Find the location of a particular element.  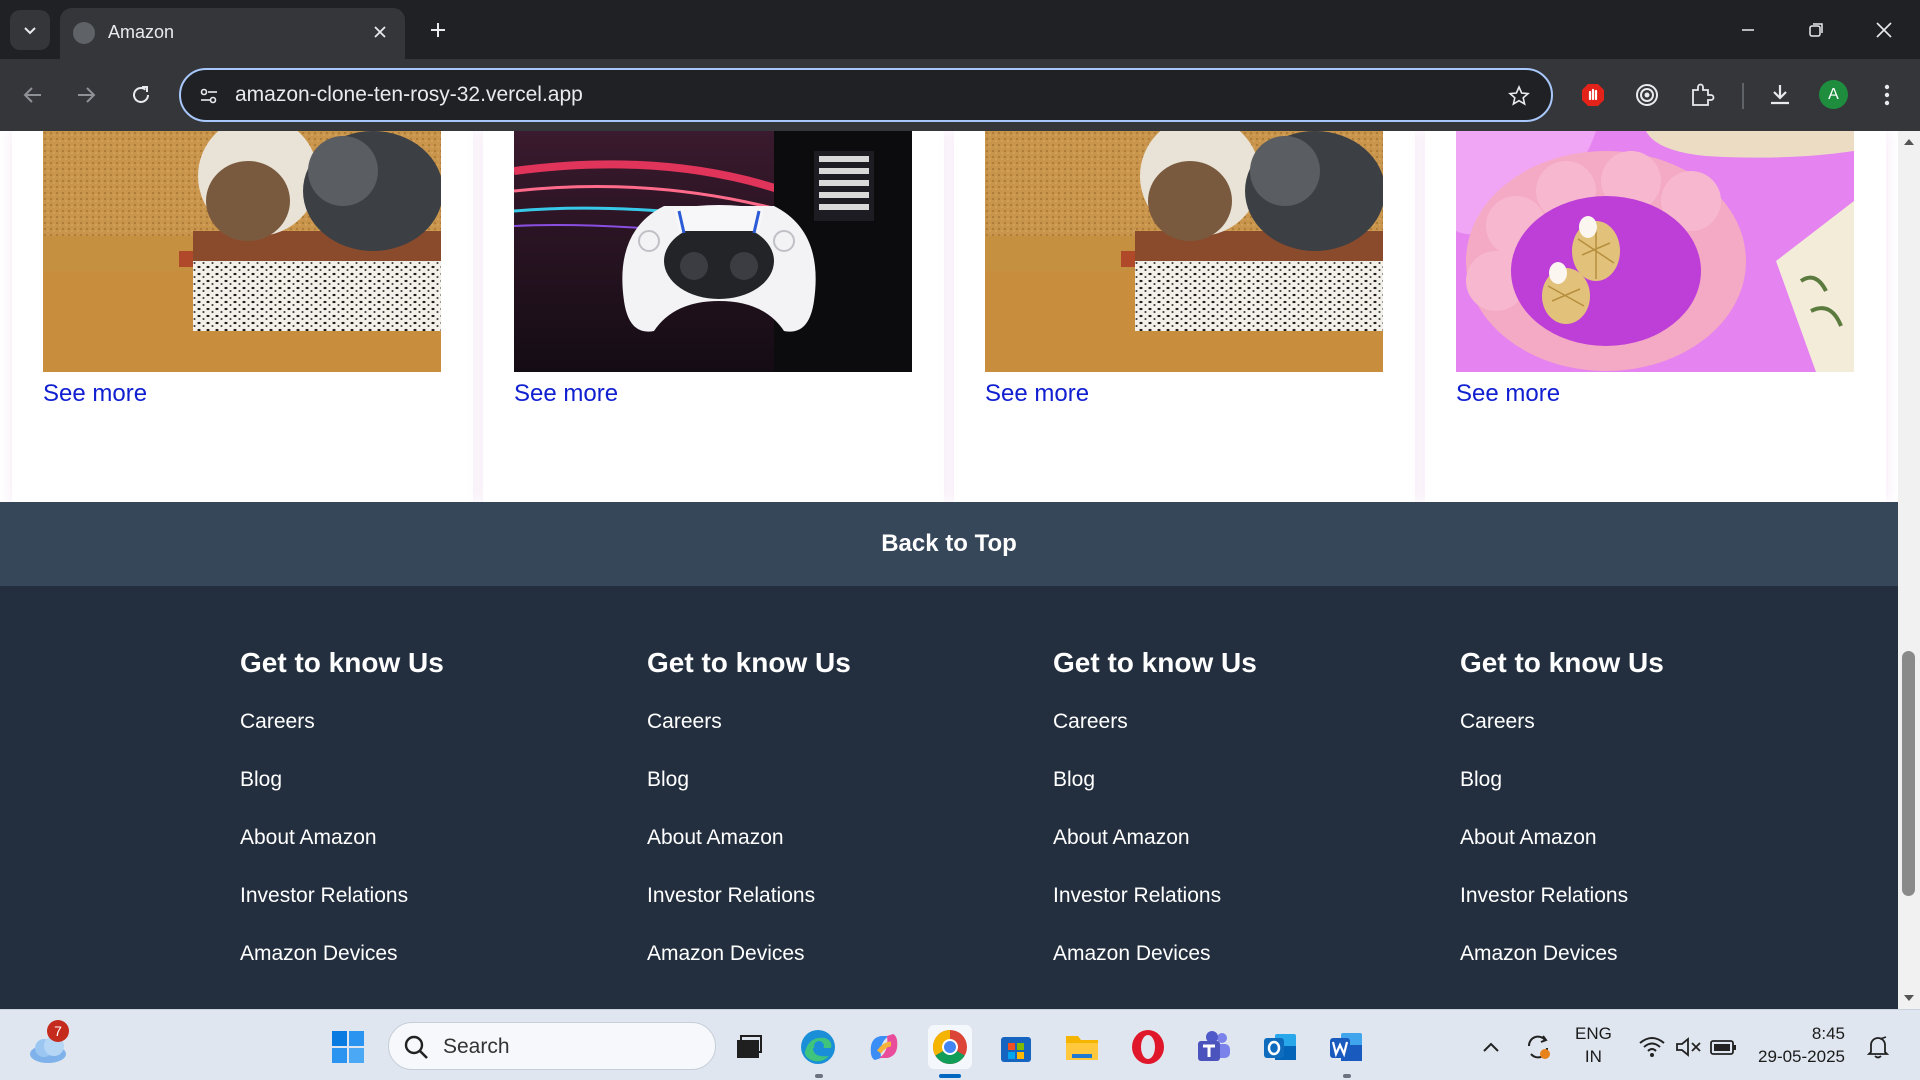

chevron-up-icon is located at coordinates (1491, 1047).